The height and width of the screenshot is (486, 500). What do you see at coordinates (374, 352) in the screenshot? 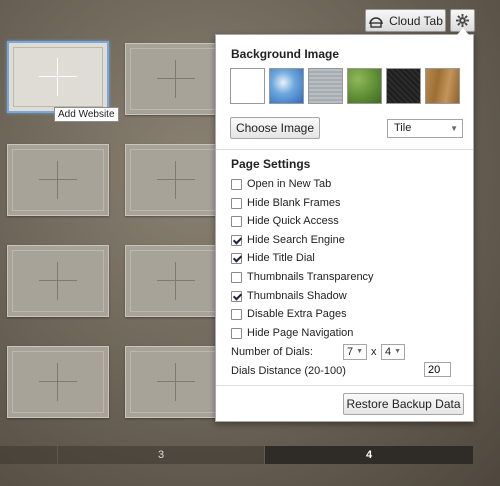
I see `dials-times-label: x` at bounding box center [374, 352].